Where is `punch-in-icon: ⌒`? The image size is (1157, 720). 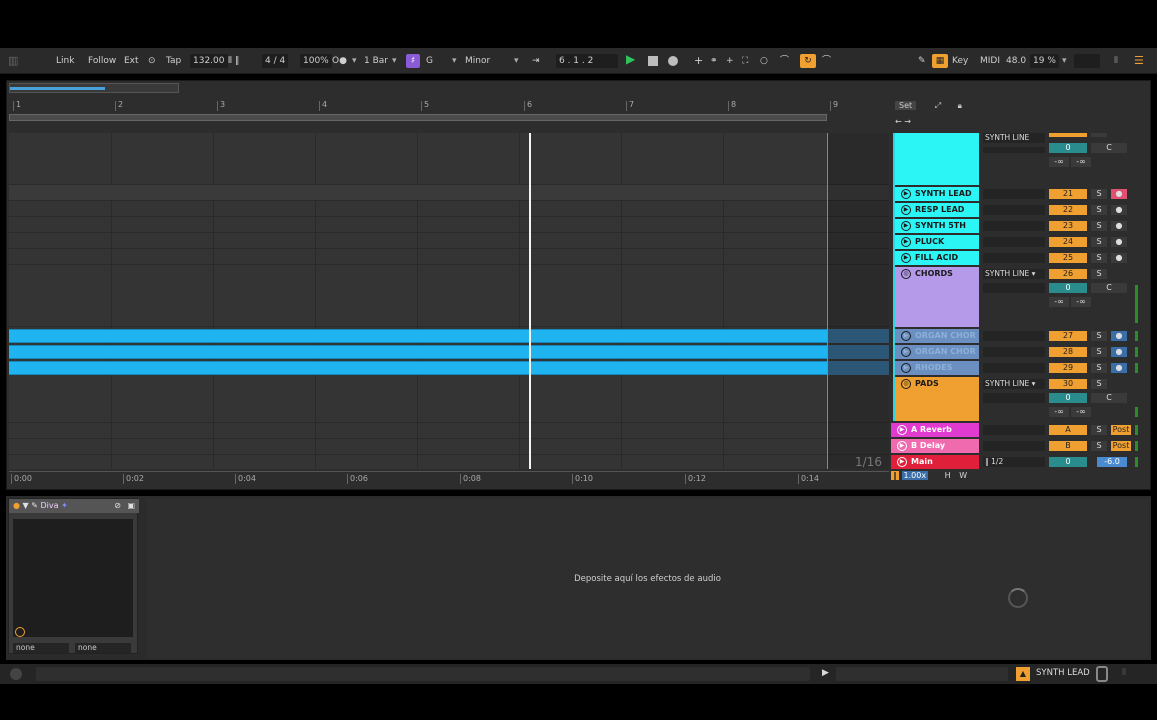 punch-in-icon: ⌒ is located at coordinates (784, 61).